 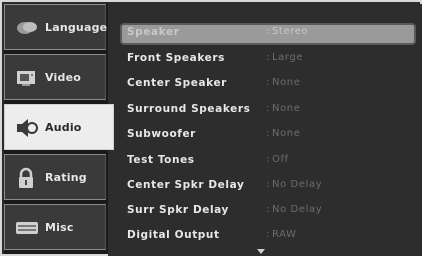 I want to click on tab-rating: Rating, so click(x=55, y=177).